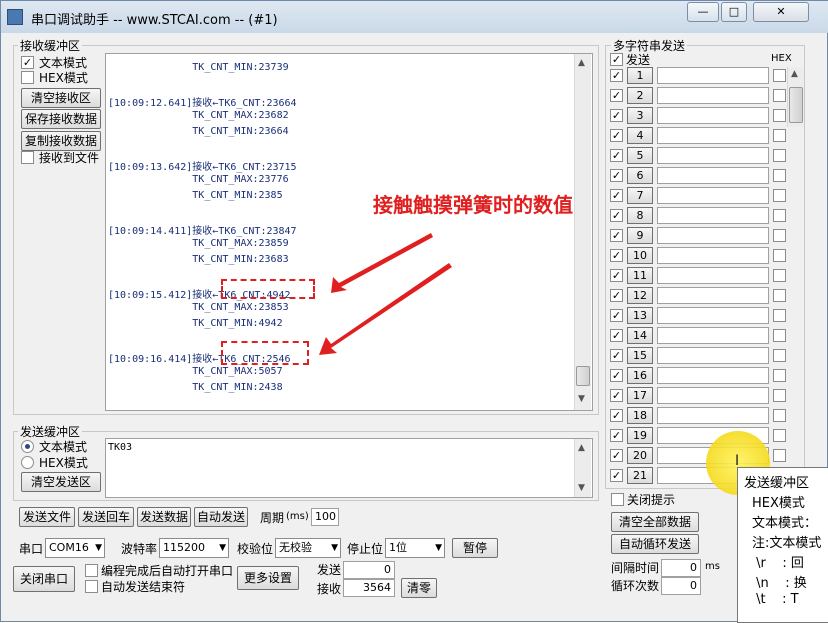  Describe the element at coordinates (27, 462) in the screenshot. I see `send-hex-mode-radio` at that location.